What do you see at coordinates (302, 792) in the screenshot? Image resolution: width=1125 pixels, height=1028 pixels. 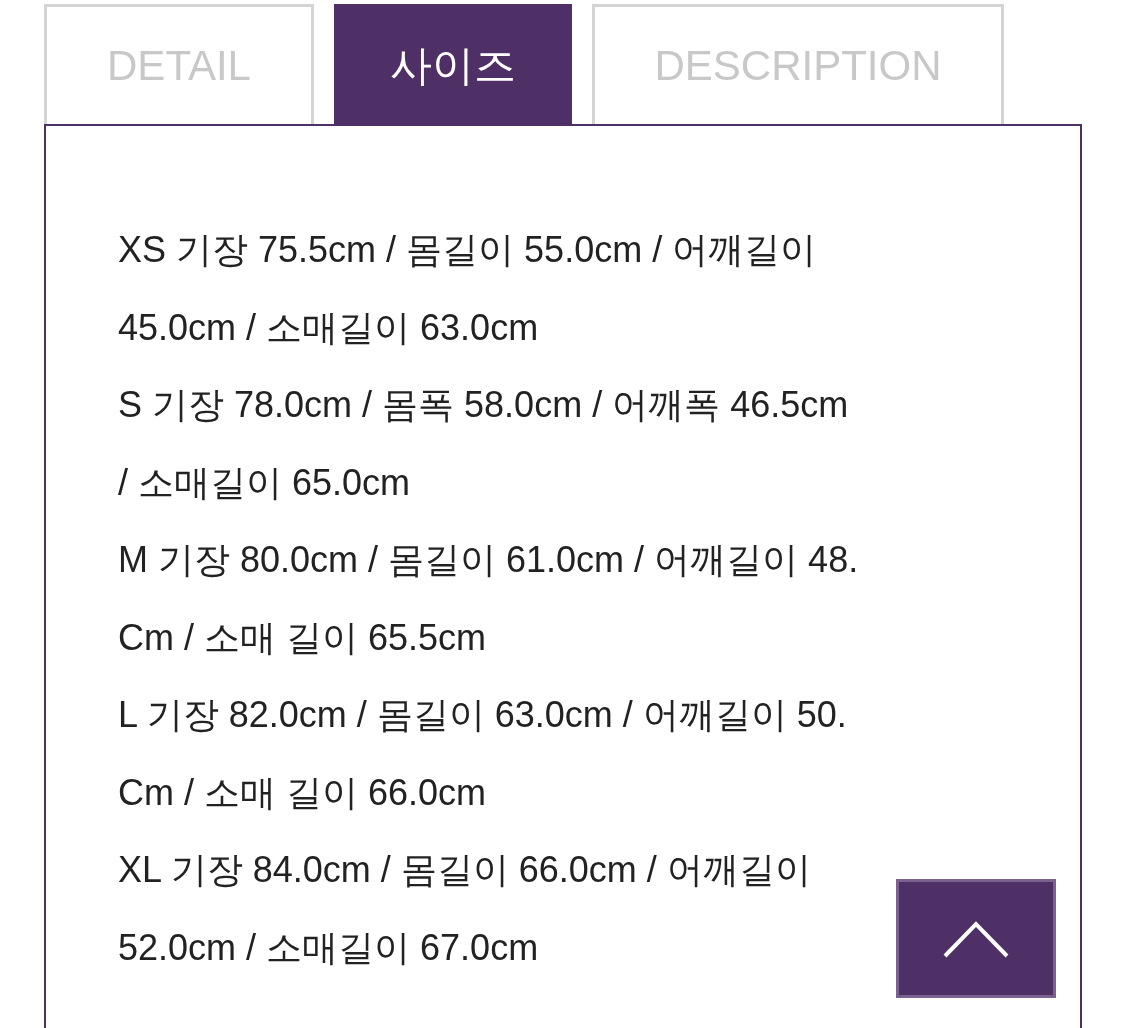 I see `size-text: Cm / 소매 길이 66.0cm` at bounding box center [302, 792].